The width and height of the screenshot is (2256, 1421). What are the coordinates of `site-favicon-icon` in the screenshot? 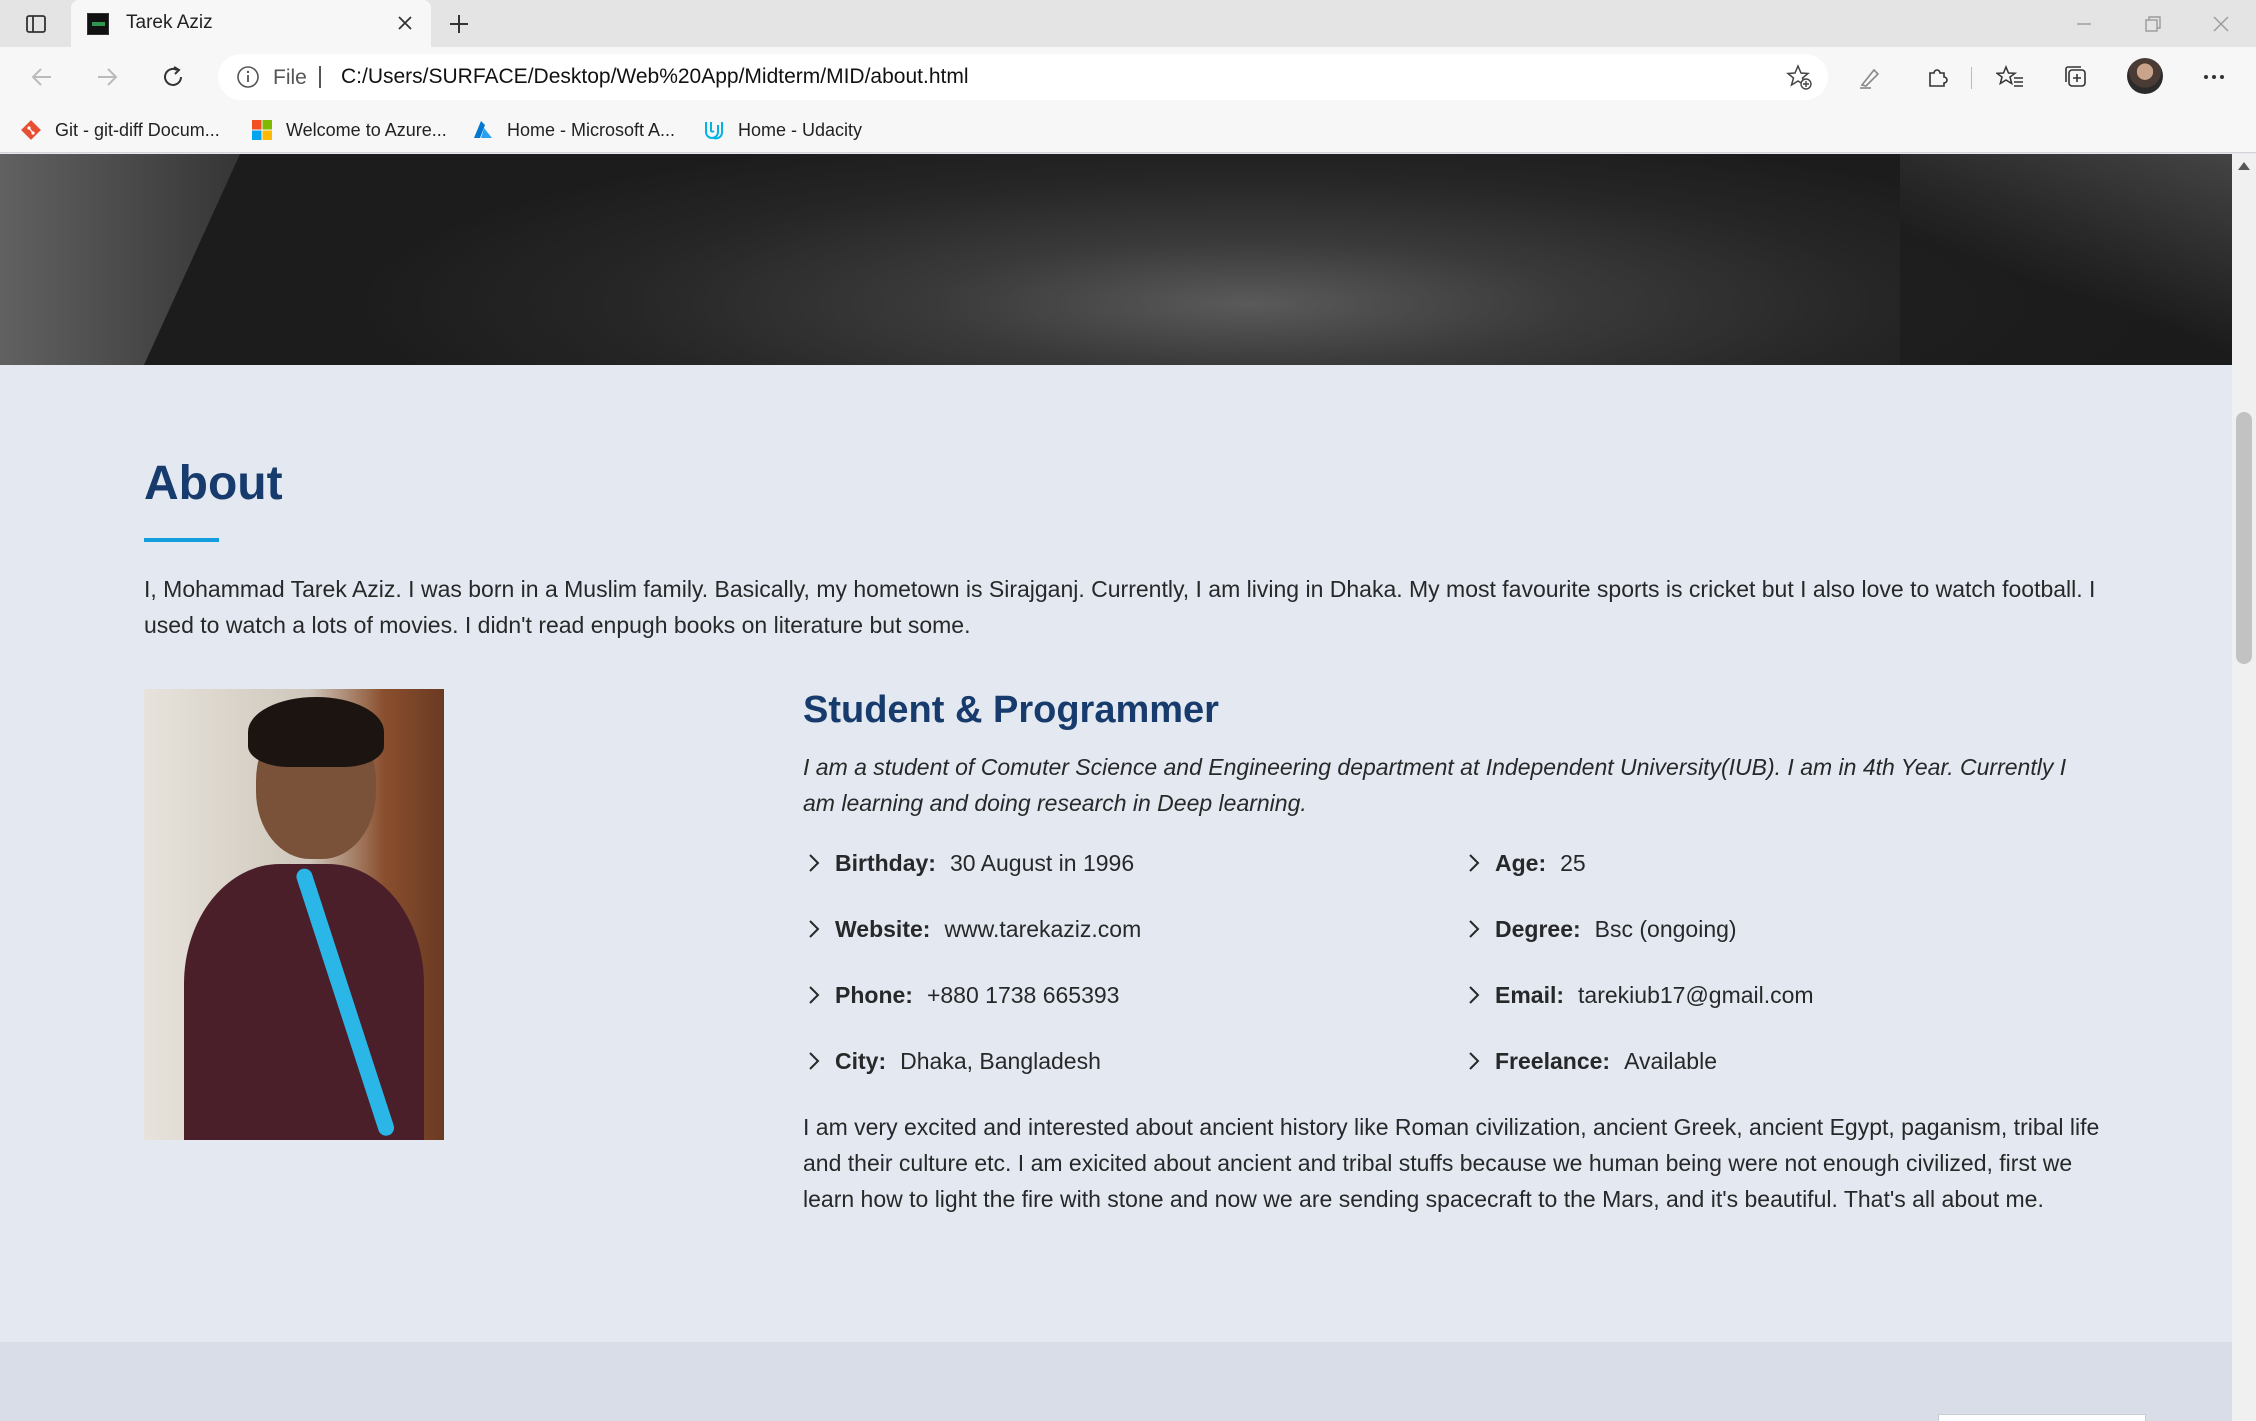 It's located at (98, 24).